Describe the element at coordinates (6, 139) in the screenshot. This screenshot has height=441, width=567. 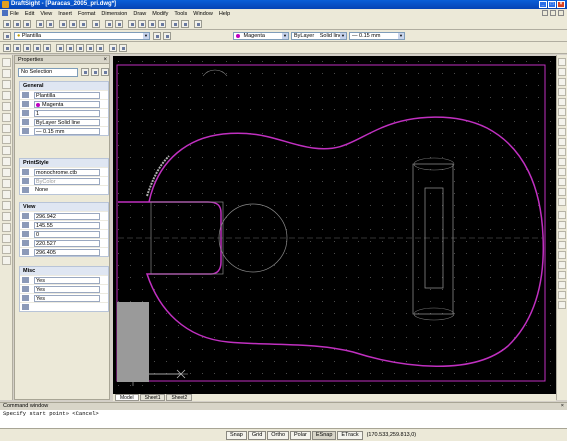
I see `spline-icon` at that location.